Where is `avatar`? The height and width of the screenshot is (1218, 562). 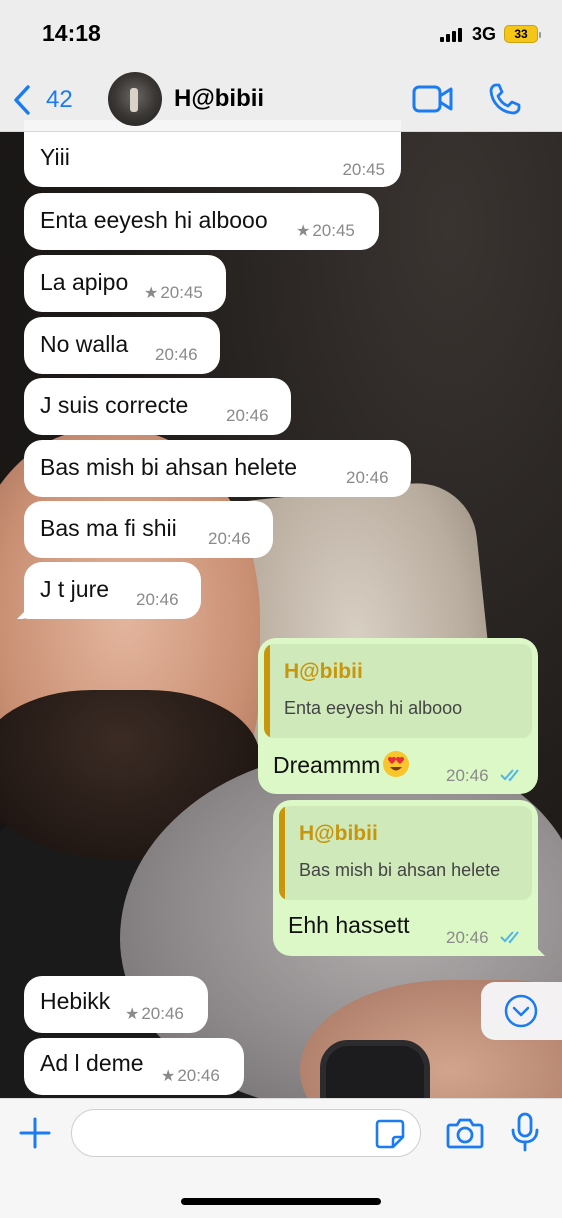 avatar is located at coordinates (135, 99).